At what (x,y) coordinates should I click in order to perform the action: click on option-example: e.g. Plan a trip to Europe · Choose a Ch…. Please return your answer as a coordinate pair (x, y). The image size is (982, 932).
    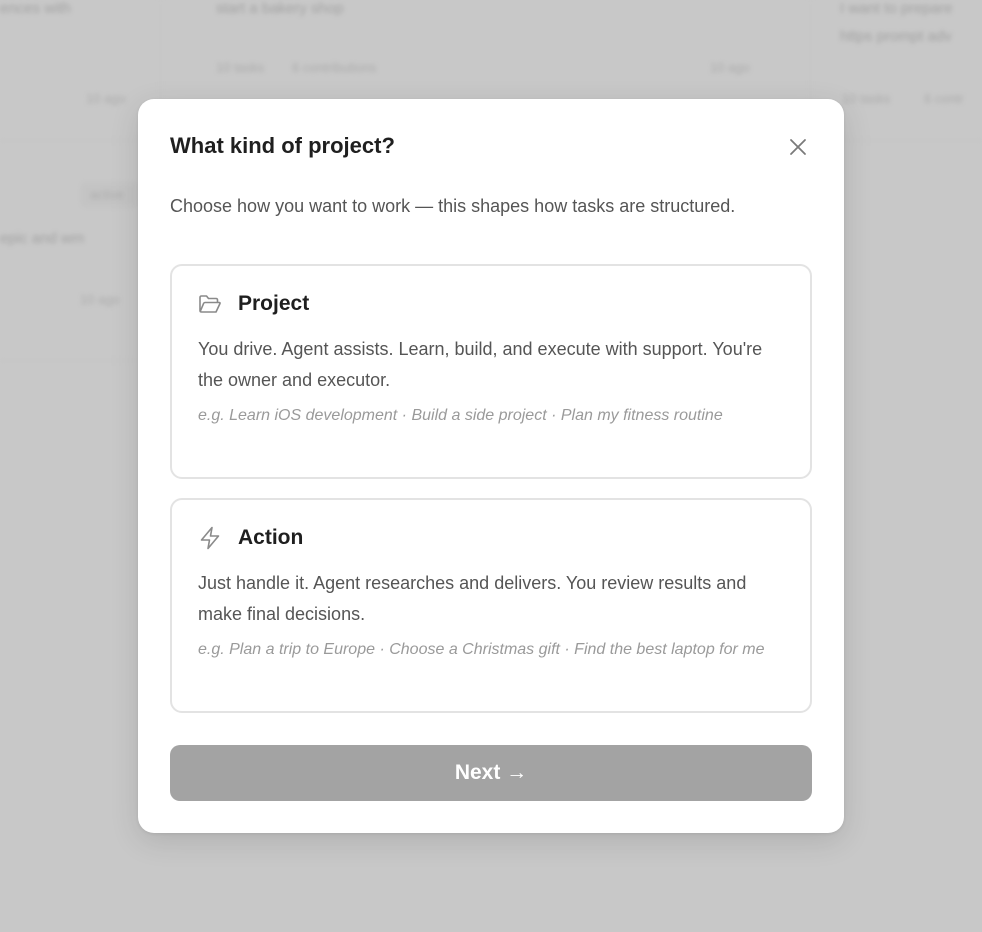
    Looking at the image, I should click on (481, 649).